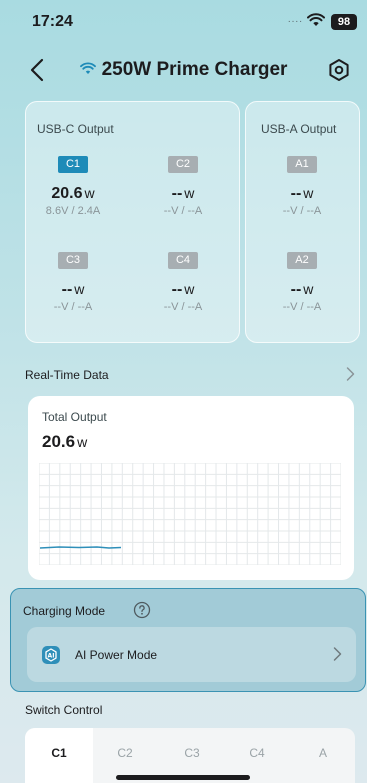 The height and width of the screenshot is (783, 367). What do you see at coordinates (64, 611) in the screenshot?
I see `charging-mode-label: Charging Mode` at bounding box center [64, 611].